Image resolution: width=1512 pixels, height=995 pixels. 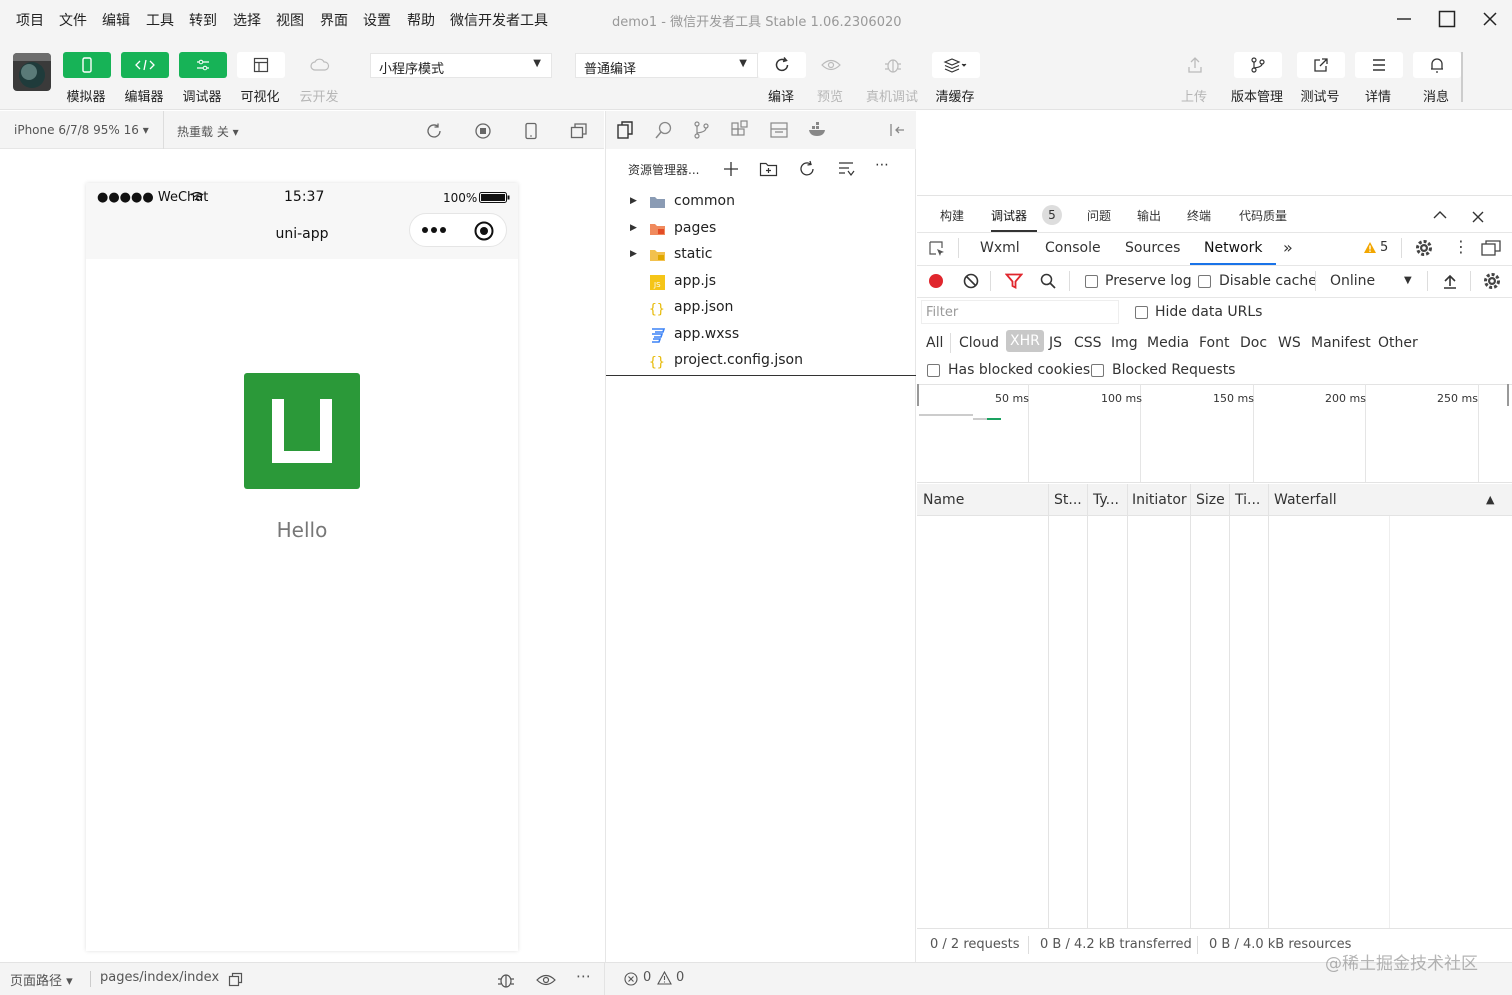 I want to click on tab-issues: 问题, so click(x=1099, y=215).